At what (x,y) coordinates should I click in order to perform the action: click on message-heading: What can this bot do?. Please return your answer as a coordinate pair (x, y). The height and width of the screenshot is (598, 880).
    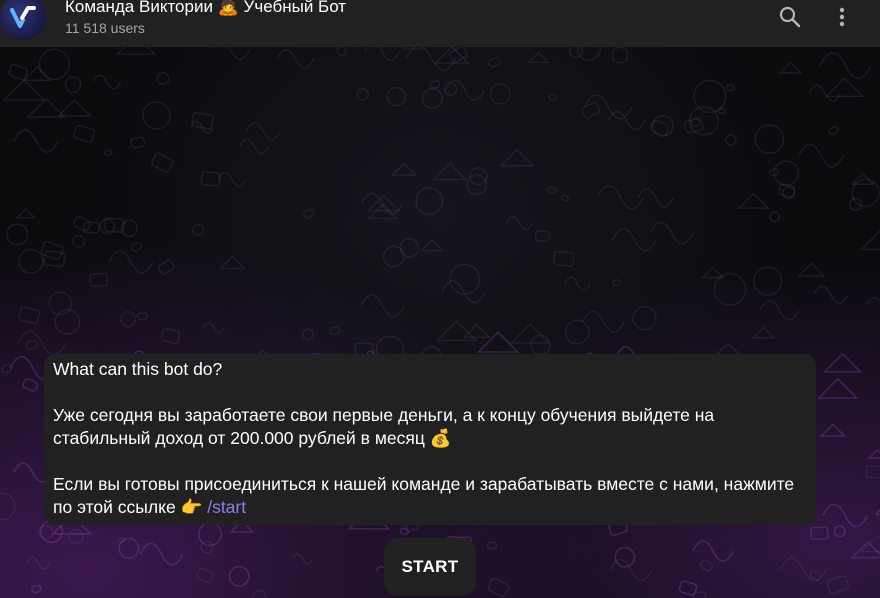
    Looking at the image, I should click on (138, 369).